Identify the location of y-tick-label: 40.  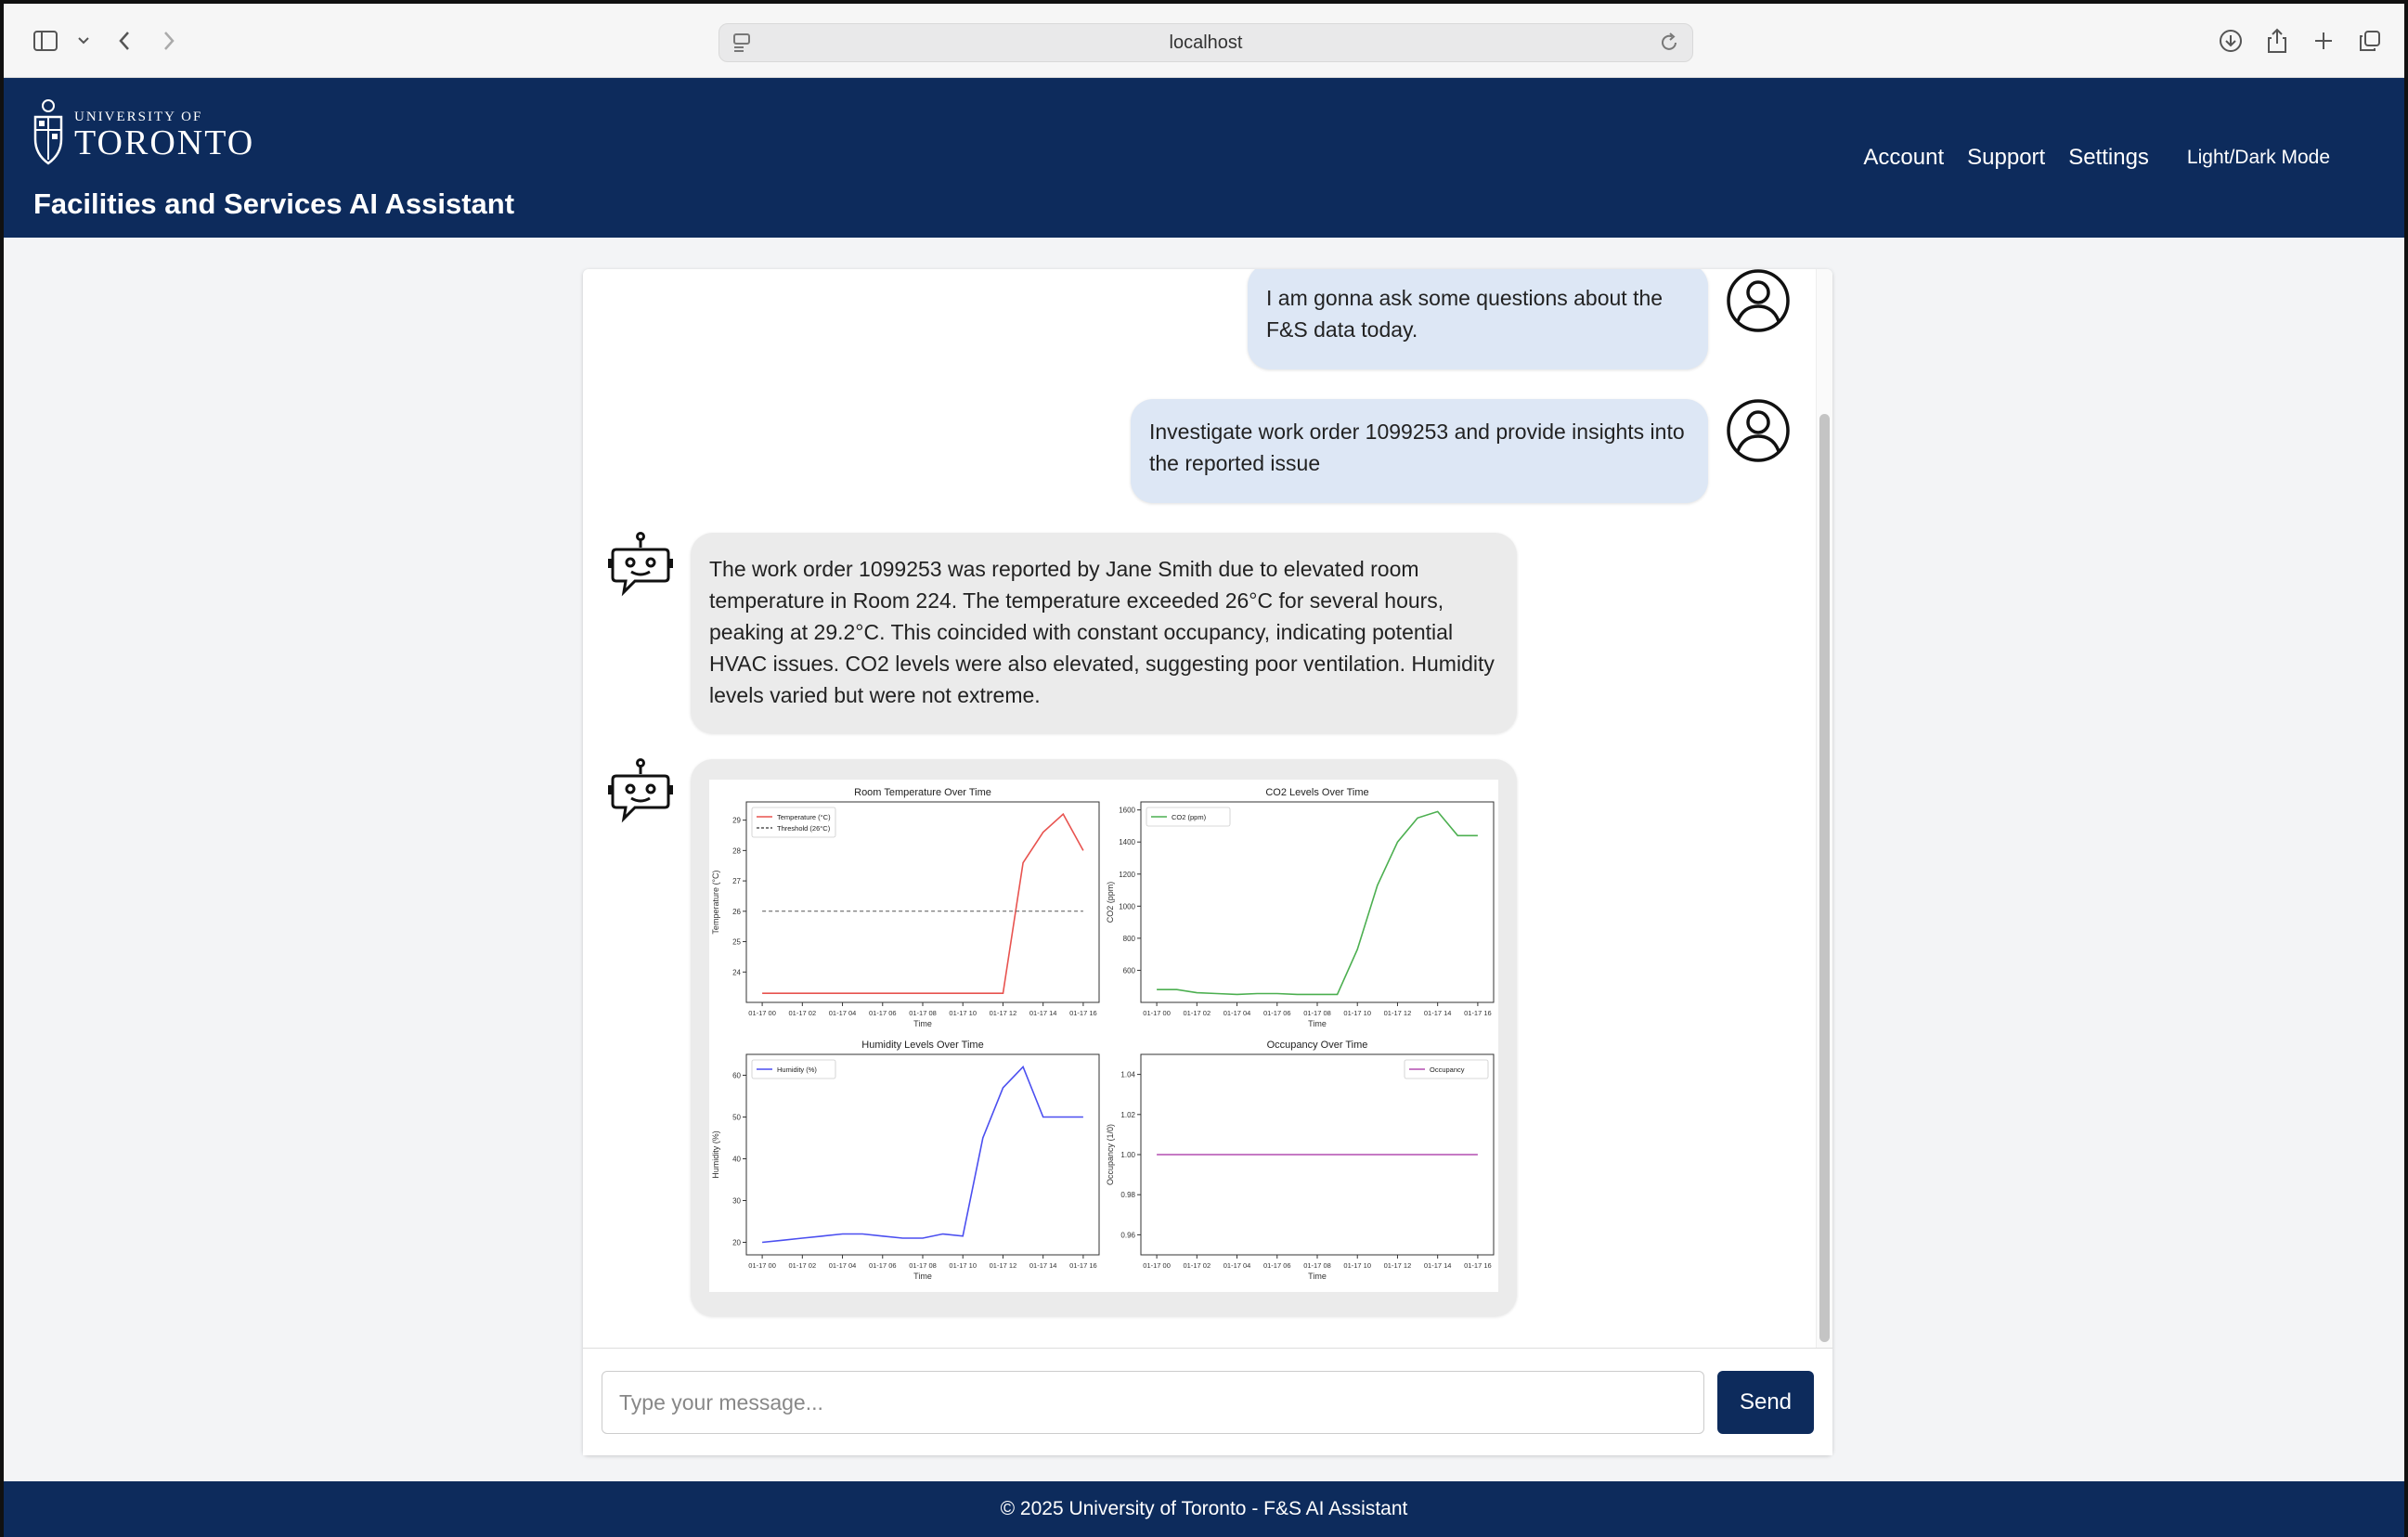
(736, 1160).